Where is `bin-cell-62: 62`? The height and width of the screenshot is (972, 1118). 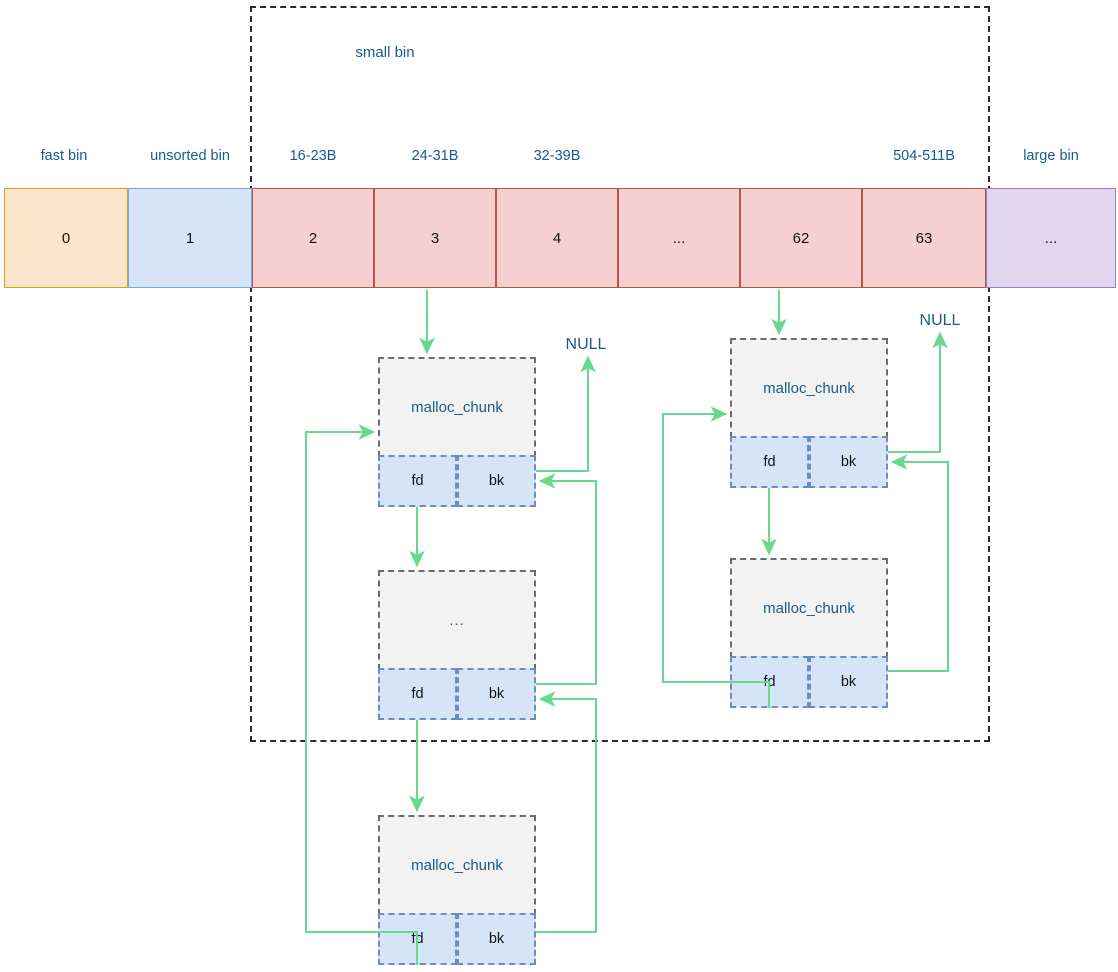
bin-cell-62: 62 is located at coordinates (801, 238).